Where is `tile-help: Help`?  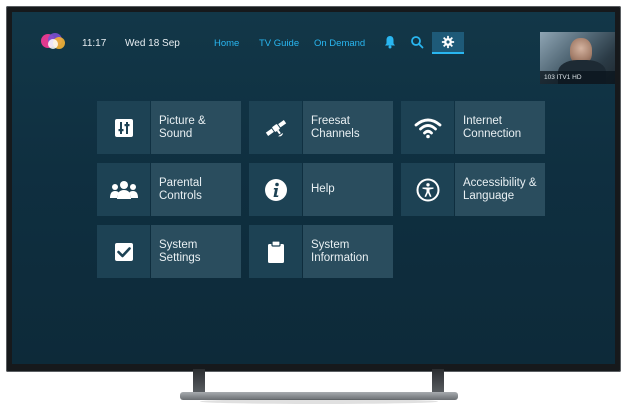 tile-help: Help is located at coordinates (321, 189).